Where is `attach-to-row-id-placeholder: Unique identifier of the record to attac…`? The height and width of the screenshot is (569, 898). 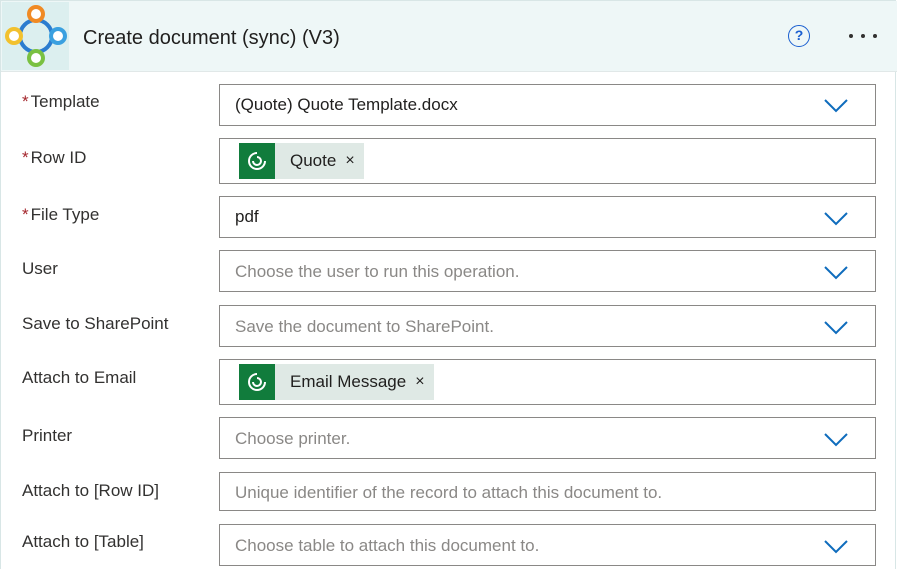 attach-to-row-id-placeholder: Unique identifier of the record to attac… is located at coordinates (449, 492).